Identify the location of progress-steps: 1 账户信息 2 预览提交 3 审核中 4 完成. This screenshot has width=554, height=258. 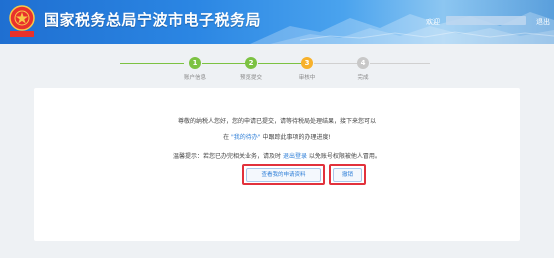
(277, 69).